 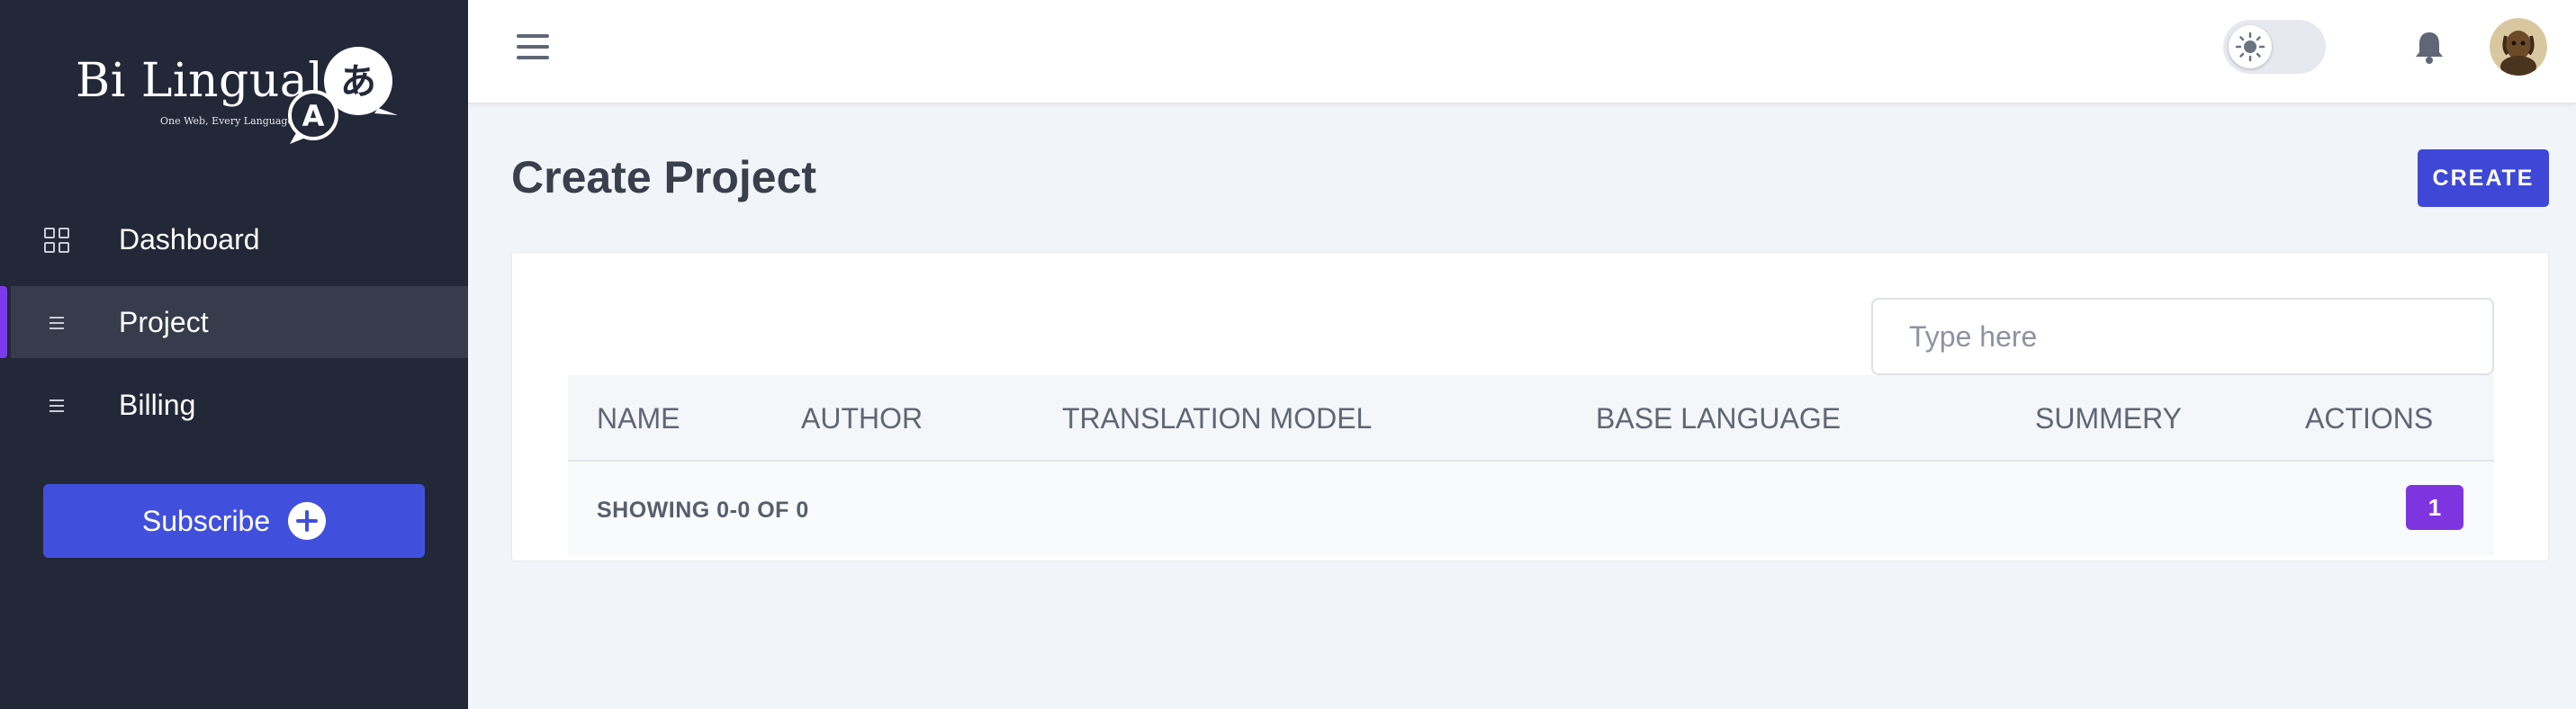 What do you see at coordinates (189, 239) in the screenshot?
I see `sidebar-item-label: Dashboard` at bounding box center [189, 239].